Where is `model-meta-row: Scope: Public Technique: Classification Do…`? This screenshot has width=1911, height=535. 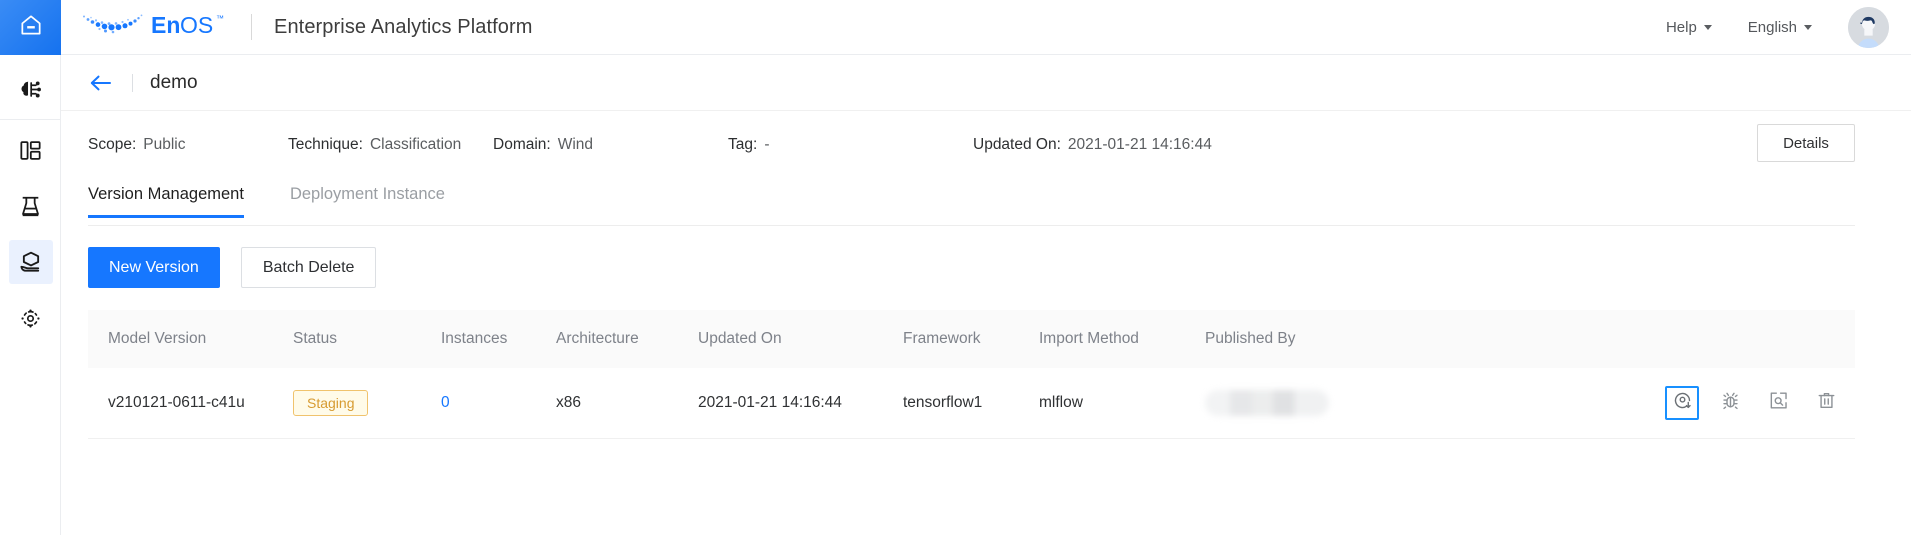
model-meta-row: Scope: Public Technique: Classification Do… is located at coordinates (986, 145).